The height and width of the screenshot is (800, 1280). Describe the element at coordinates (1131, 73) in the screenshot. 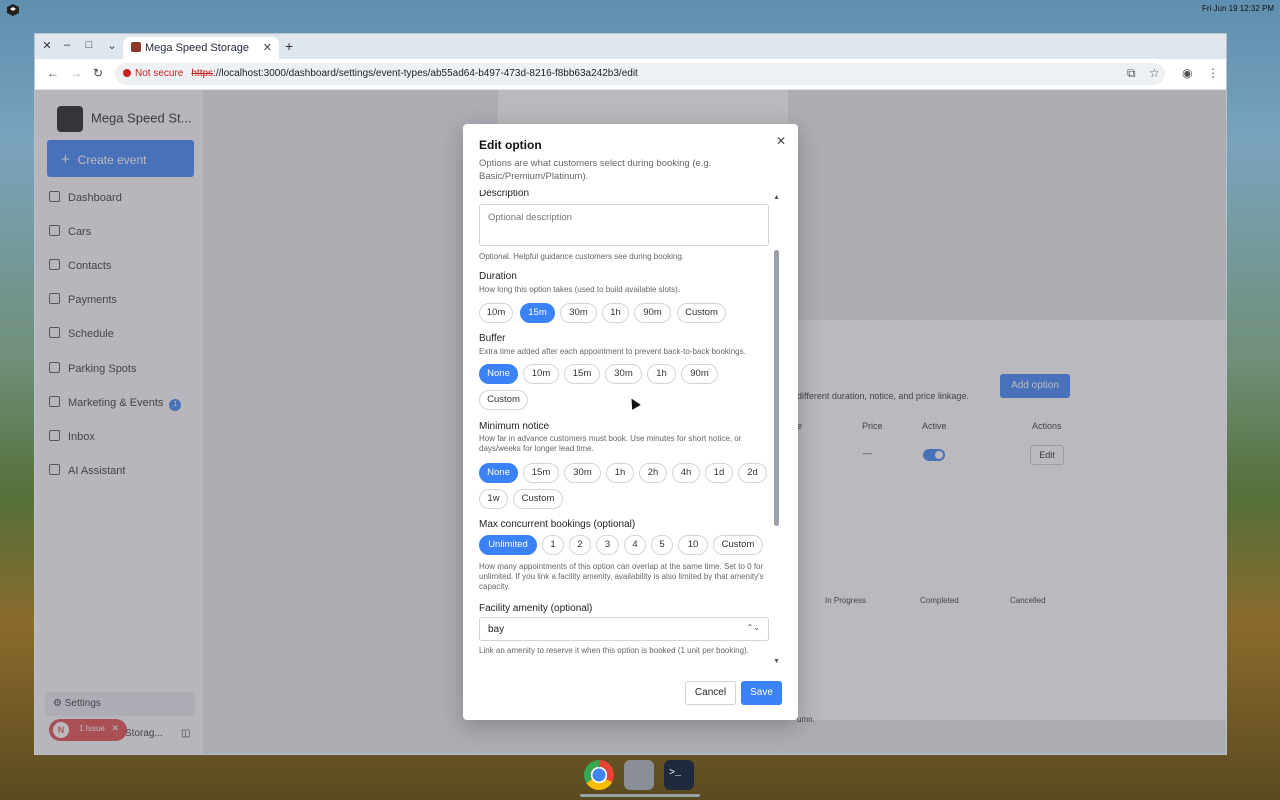

I see `install-app-icon: ⧉` at that location.